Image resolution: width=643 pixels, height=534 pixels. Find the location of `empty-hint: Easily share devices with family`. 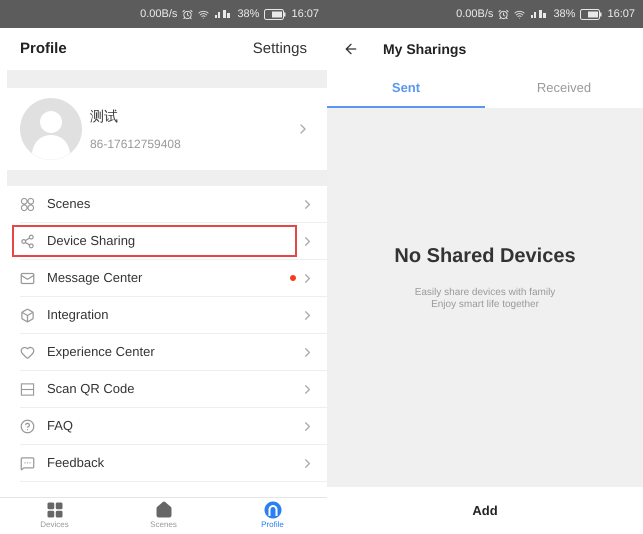

empty-hint: Easily share devices with family is located at coordinates (485, 293).